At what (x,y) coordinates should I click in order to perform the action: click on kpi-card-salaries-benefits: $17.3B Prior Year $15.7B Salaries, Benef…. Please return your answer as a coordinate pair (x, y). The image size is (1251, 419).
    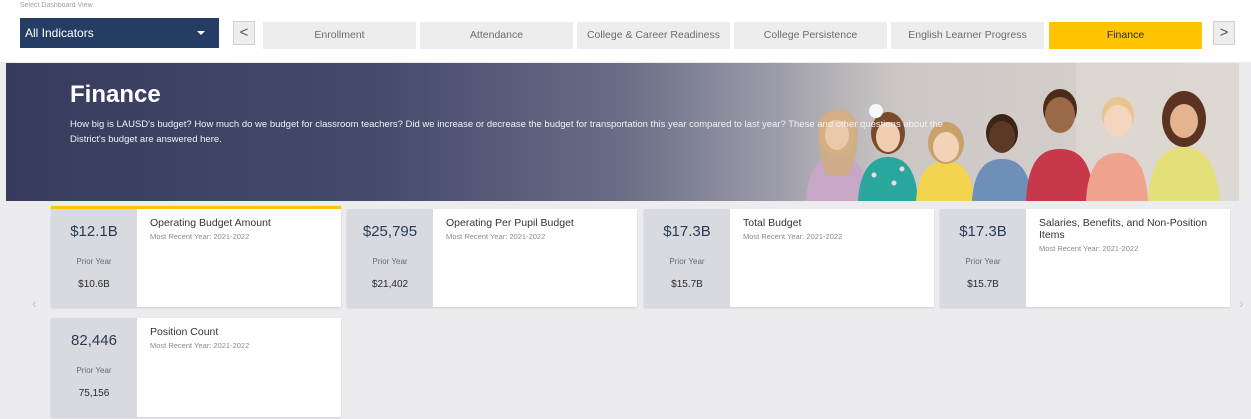
    Looking at the image, I should click on (1085, 258).